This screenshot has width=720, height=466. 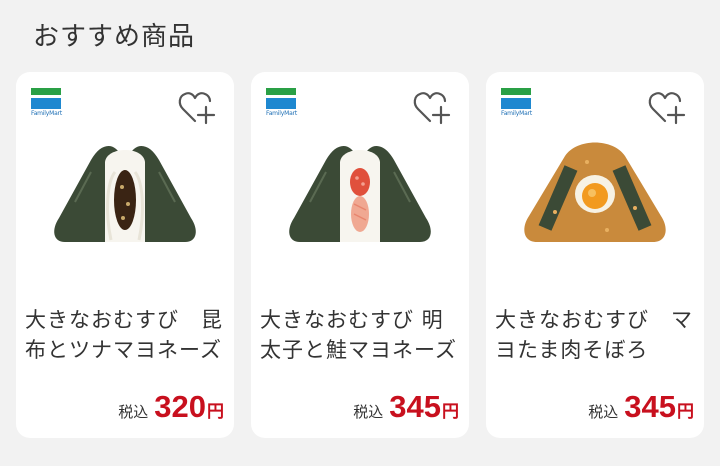 What do you see at coordinates (358, 335) in the screenshot?
I see `product-name: 大きなおむすび 明太子と鮭マヨネーズ` at bounding box center [358, 335].